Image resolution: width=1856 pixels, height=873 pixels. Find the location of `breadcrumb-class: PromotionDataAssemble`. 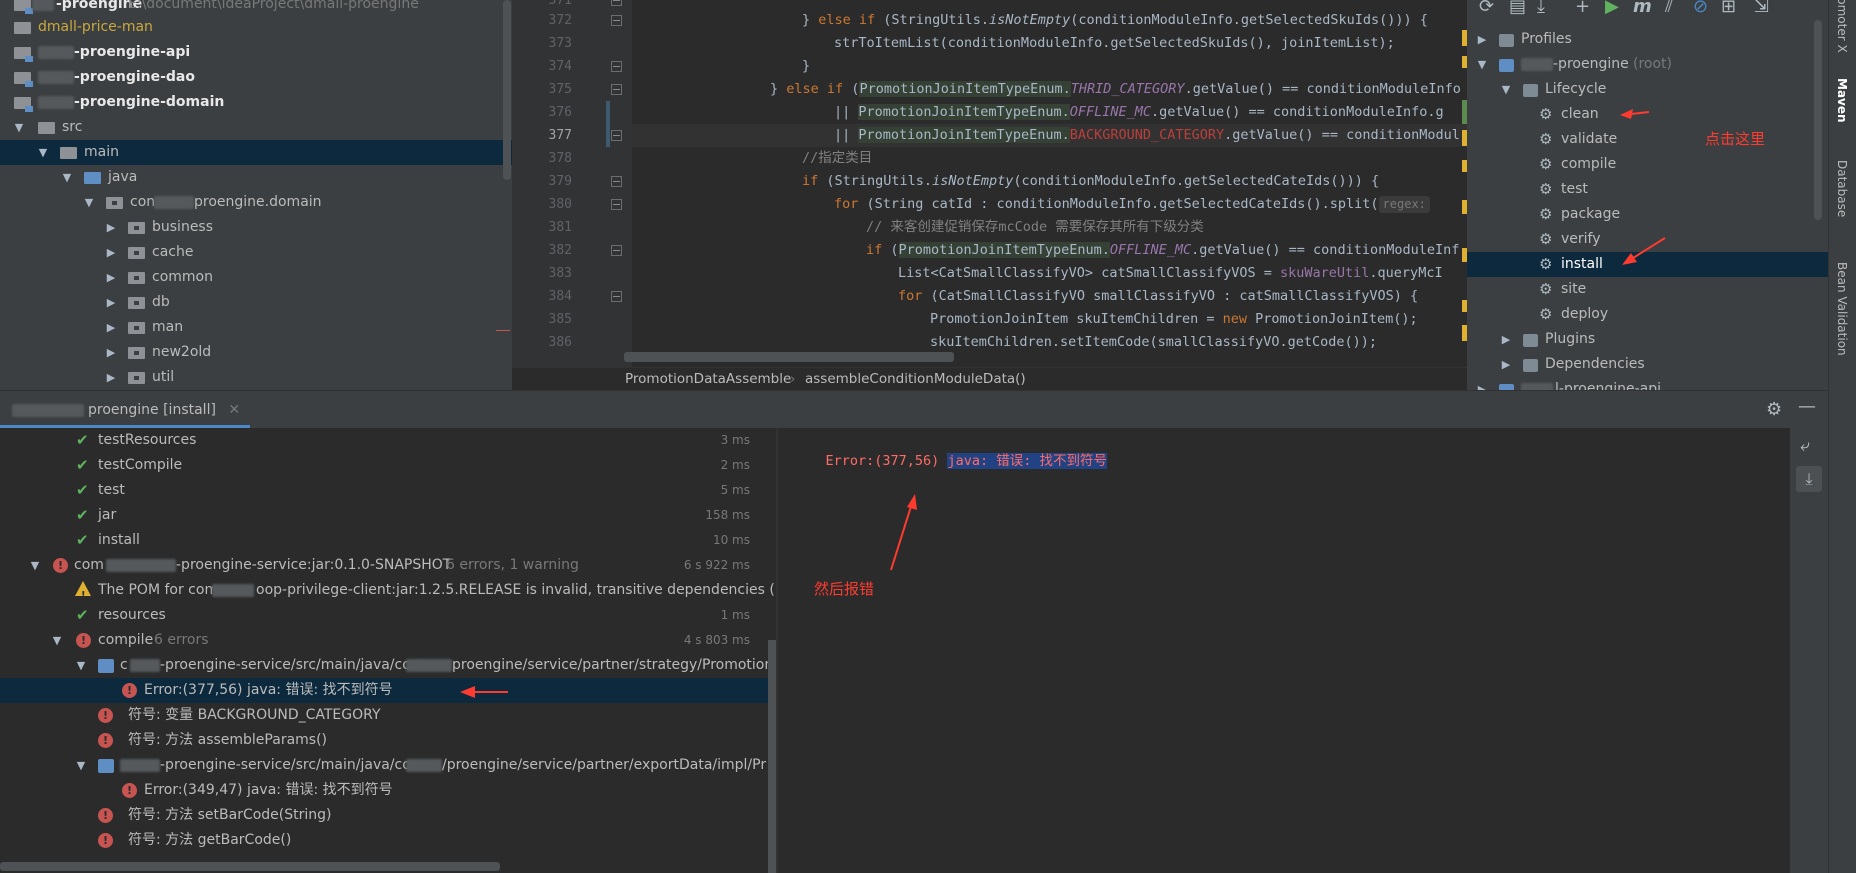

breadcrumb-class: PromotionDataAssemble is located at coordinates (708, 379).